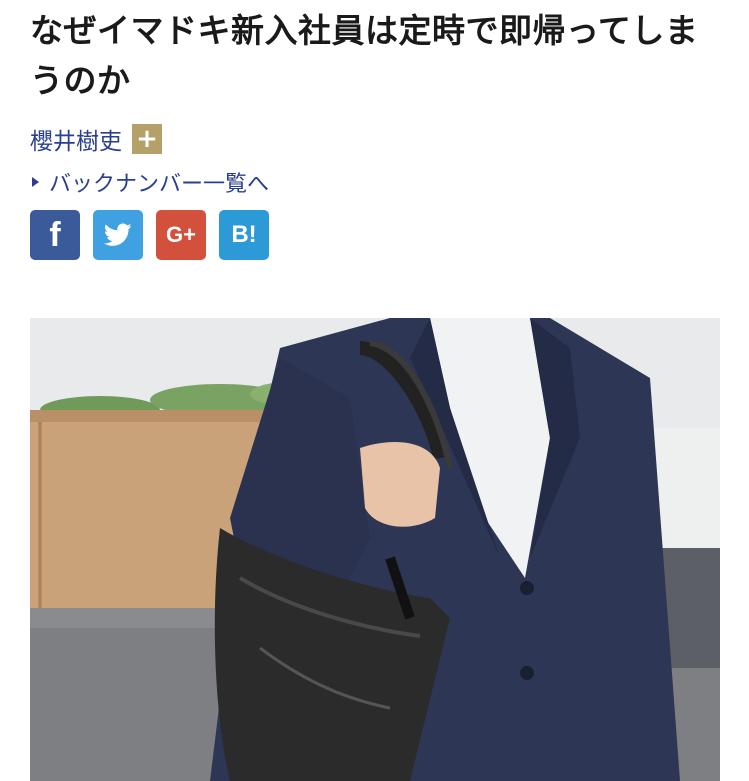 The image size is (749, 781). I want to click on backnumber-label: バックナンバー一覧へ, so click(159, 184).